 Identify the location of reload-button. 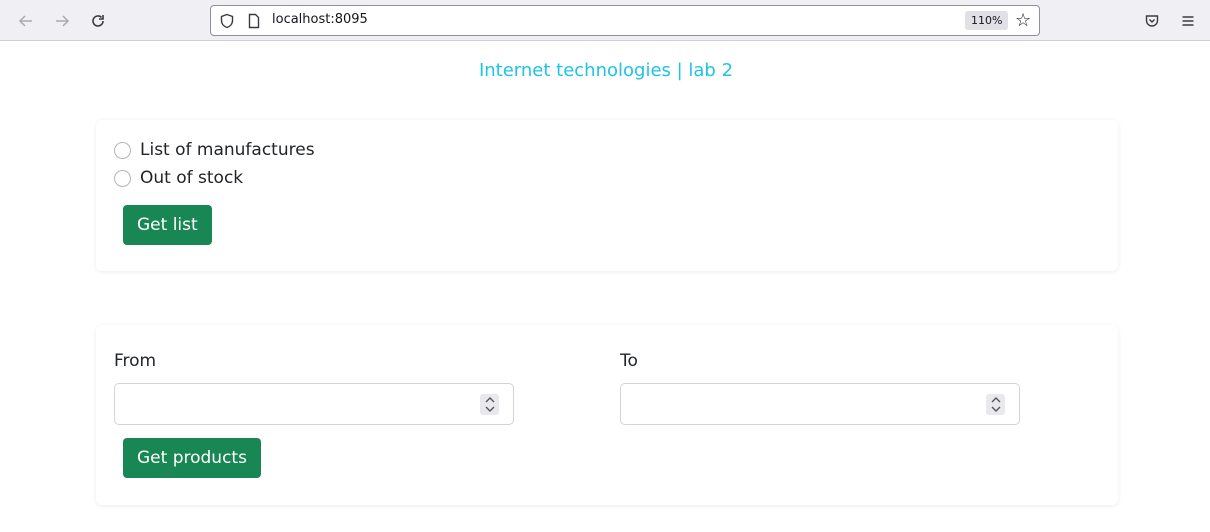
(98, 21).